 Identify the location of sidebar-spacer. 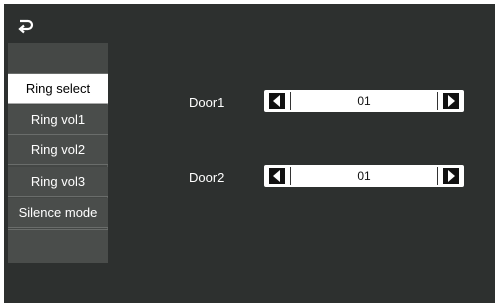
(58, 58).